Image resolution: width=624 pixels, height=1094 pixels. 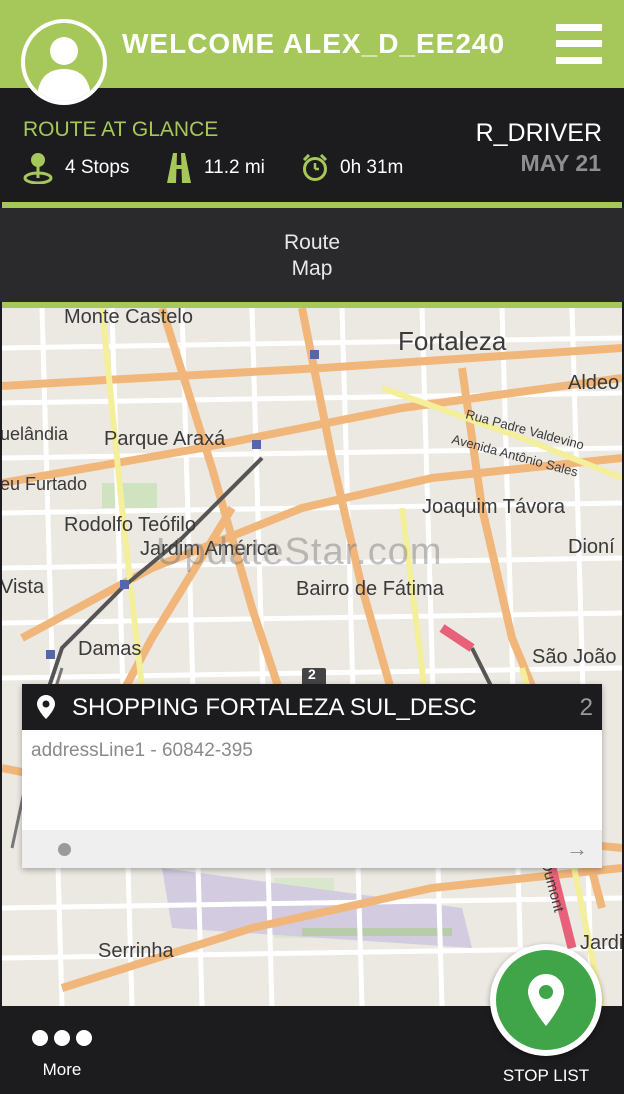 I want to click on map-label: São João, so click(x=574, y=657).